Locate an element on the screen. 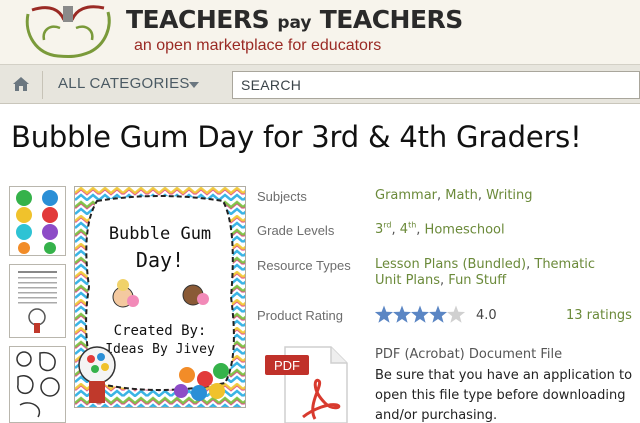 Image resolution: width=640 pixels, height=423 pixels. subject-link-writing: Writing is located at coordinates (509, 195).